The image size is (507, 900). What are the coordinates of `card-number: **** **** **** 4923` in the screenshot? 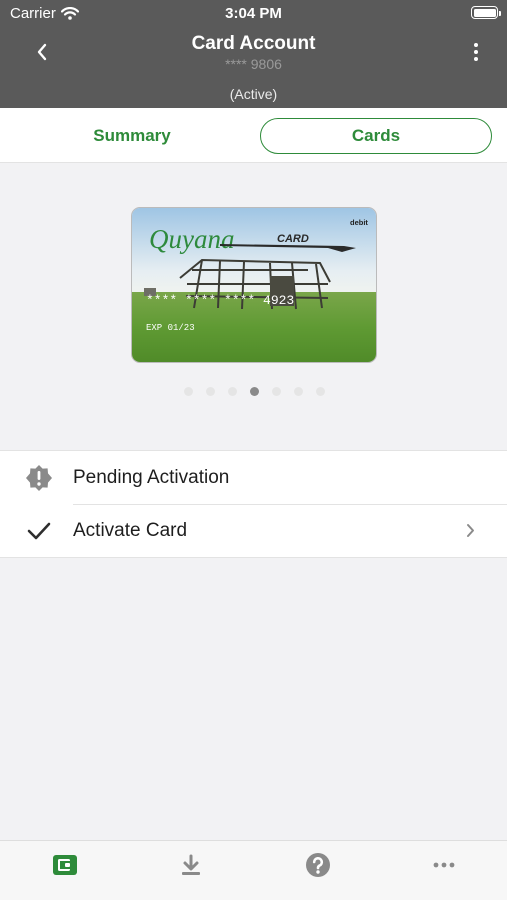 It's located at (220, 300).